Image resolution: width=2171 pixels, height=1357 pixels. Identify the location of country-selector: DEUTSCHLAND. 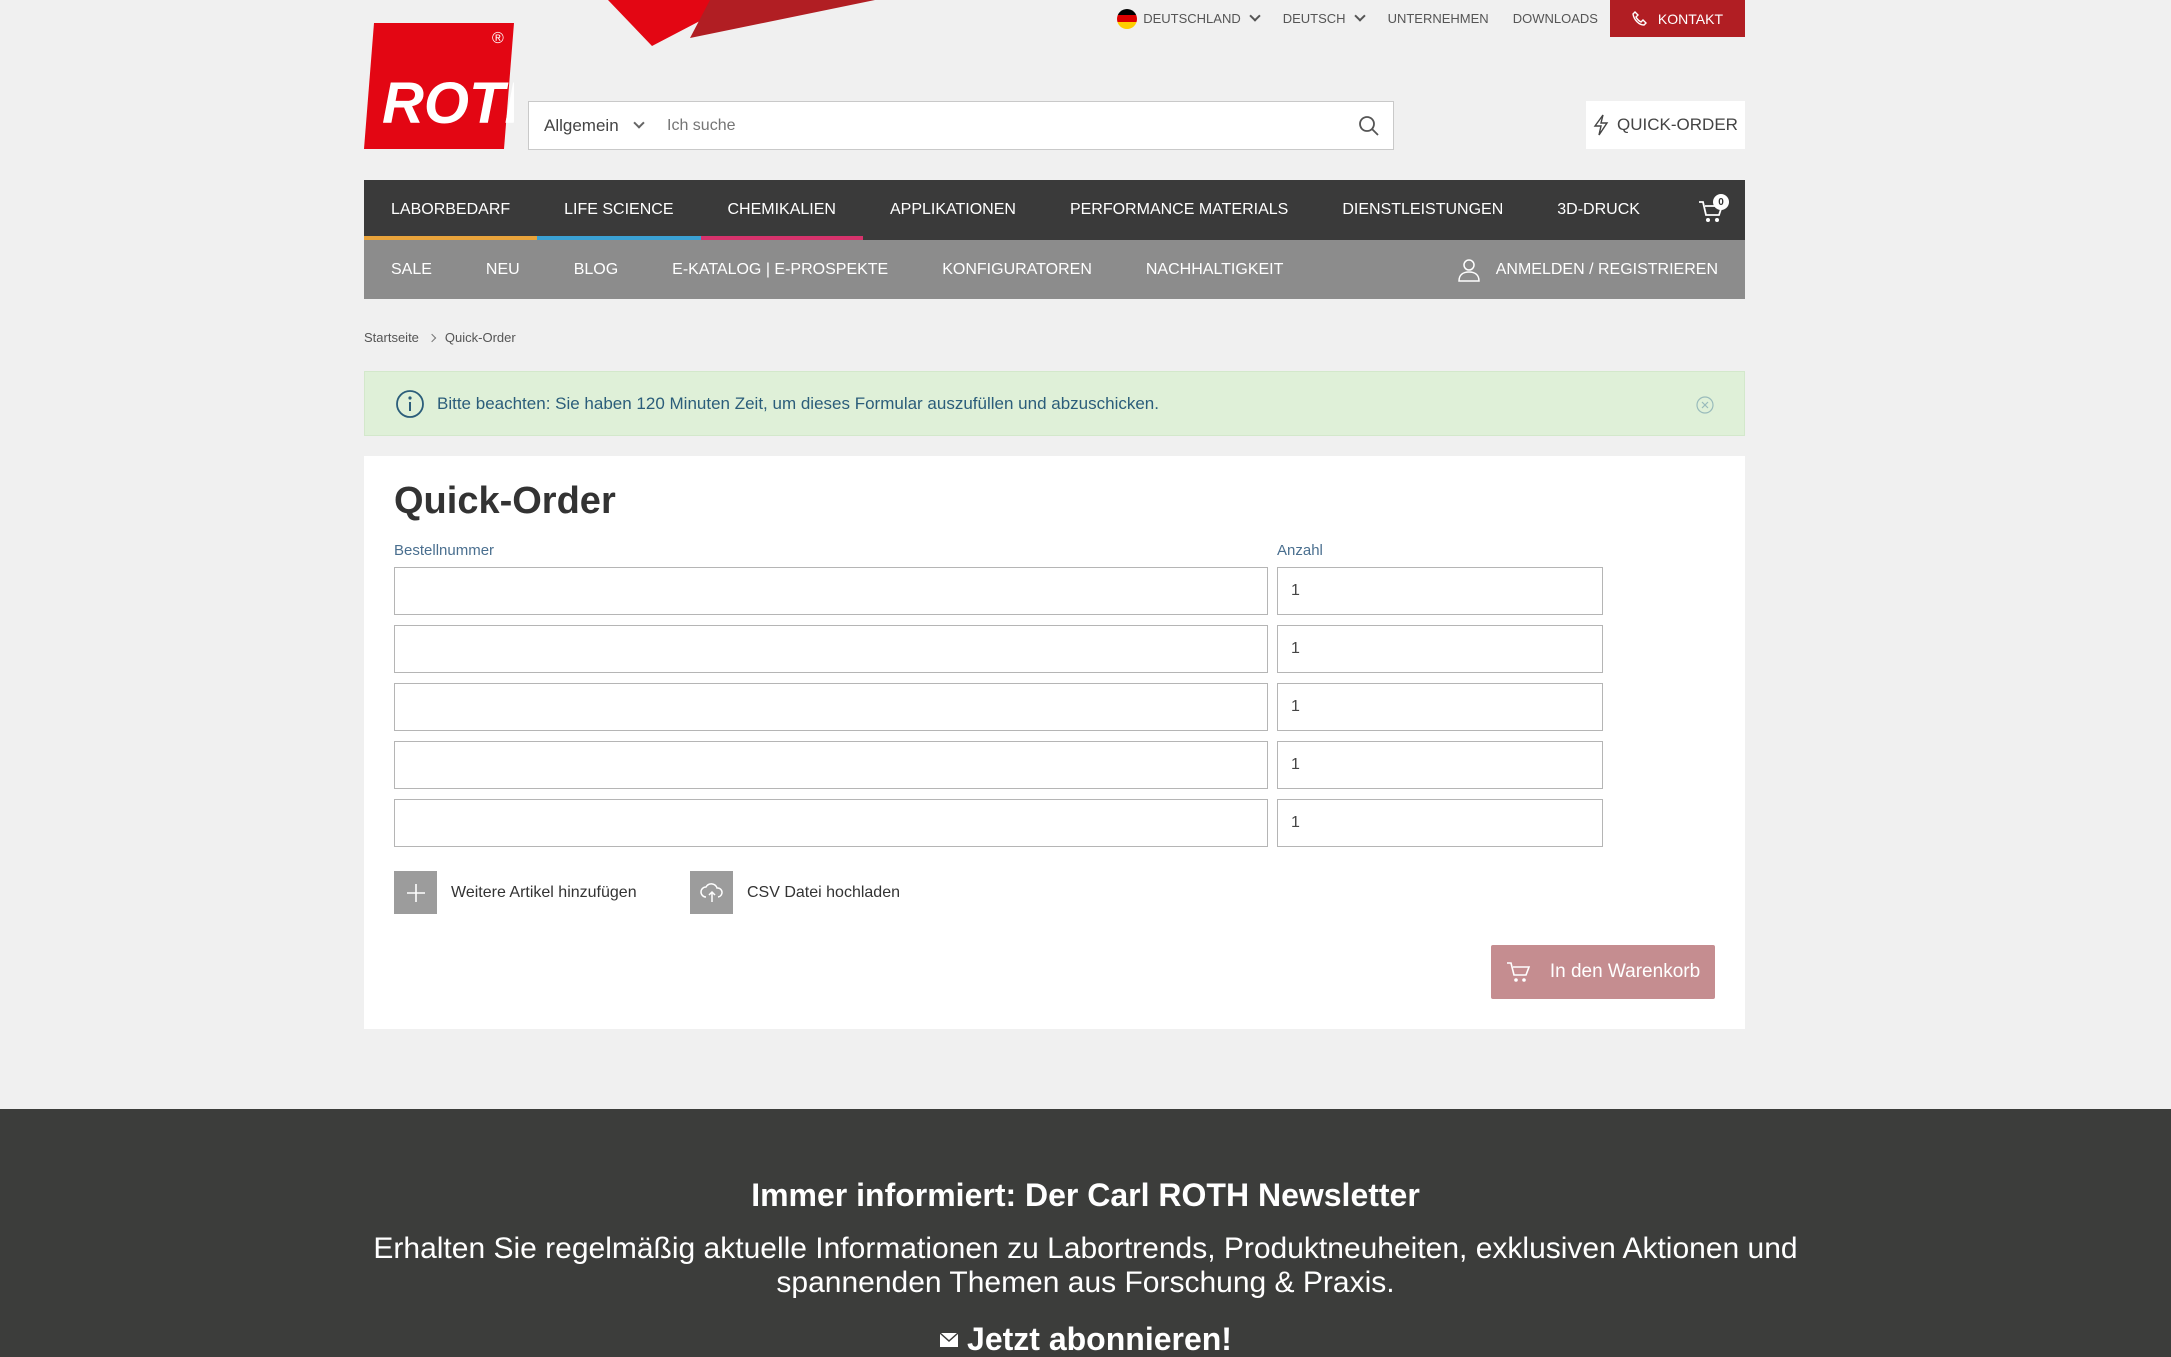
(1189, 18).